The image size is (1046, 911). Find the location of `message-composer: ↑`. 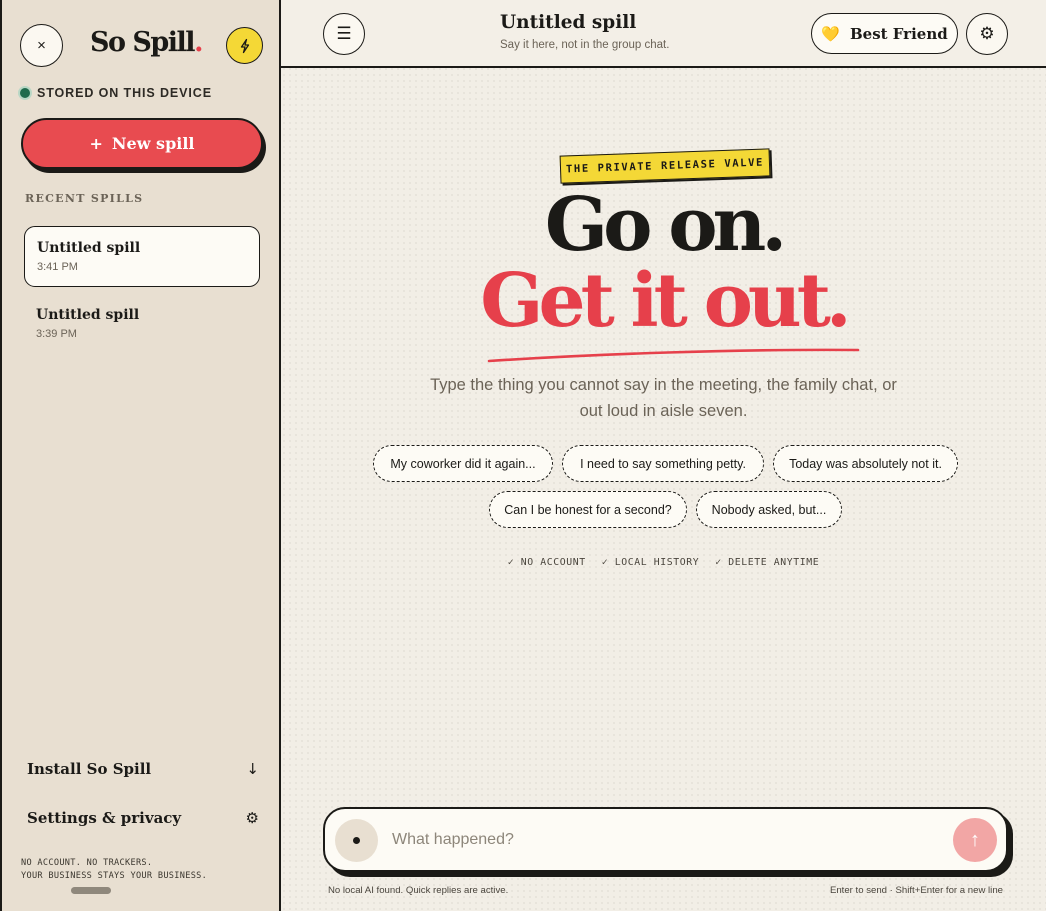

message-composer: ↑ is located at coordinates (665, 839).